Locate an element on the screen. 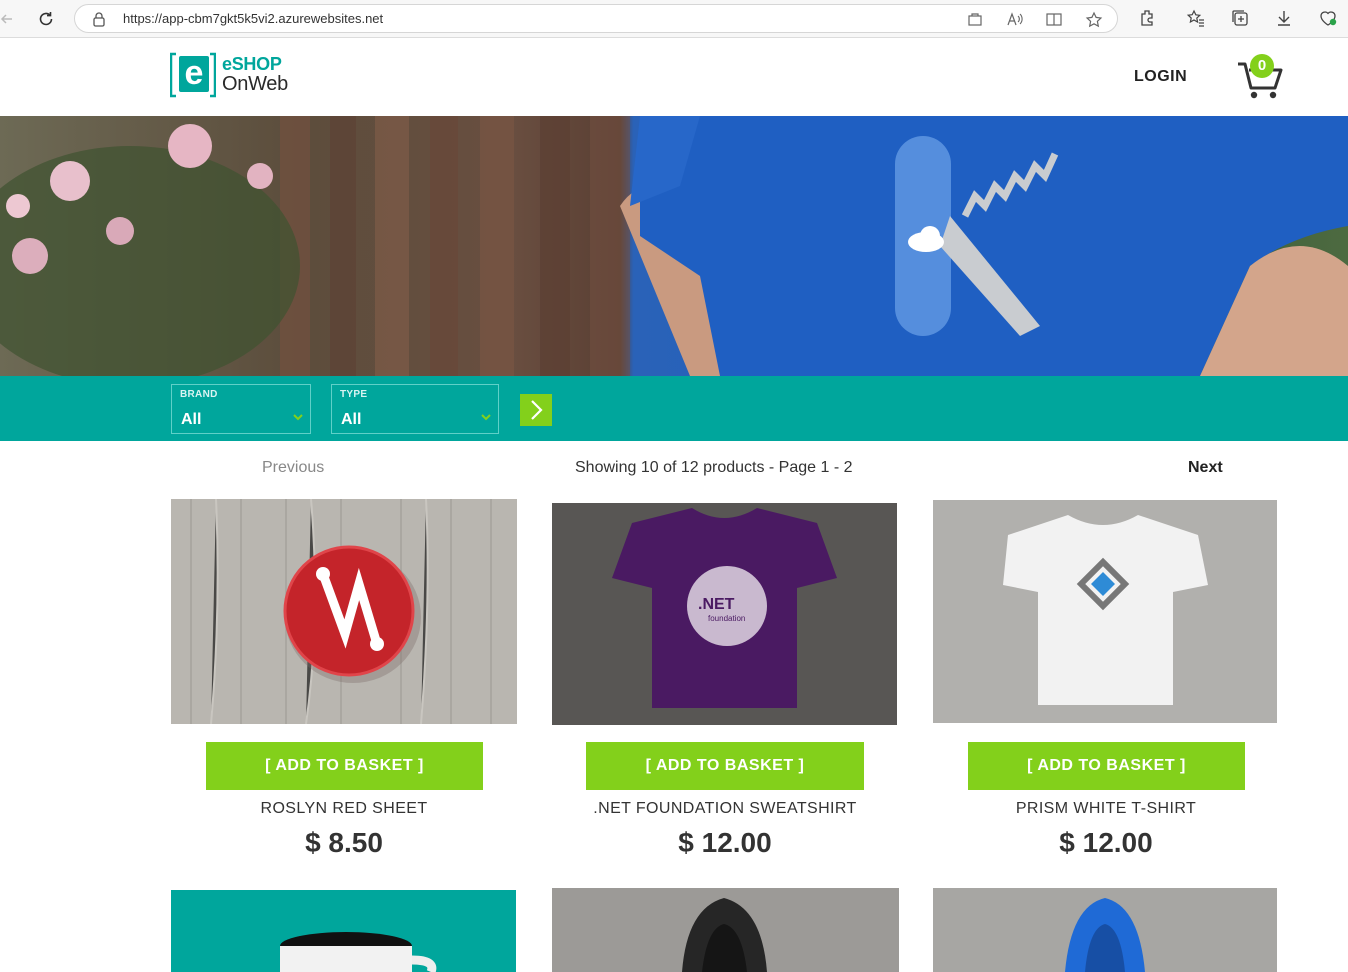 Image resolution: width=1348 pixels, height=972 pixels. catalog-filter-bar: BRAND All TYPE All is located at coordinates (674, 408).